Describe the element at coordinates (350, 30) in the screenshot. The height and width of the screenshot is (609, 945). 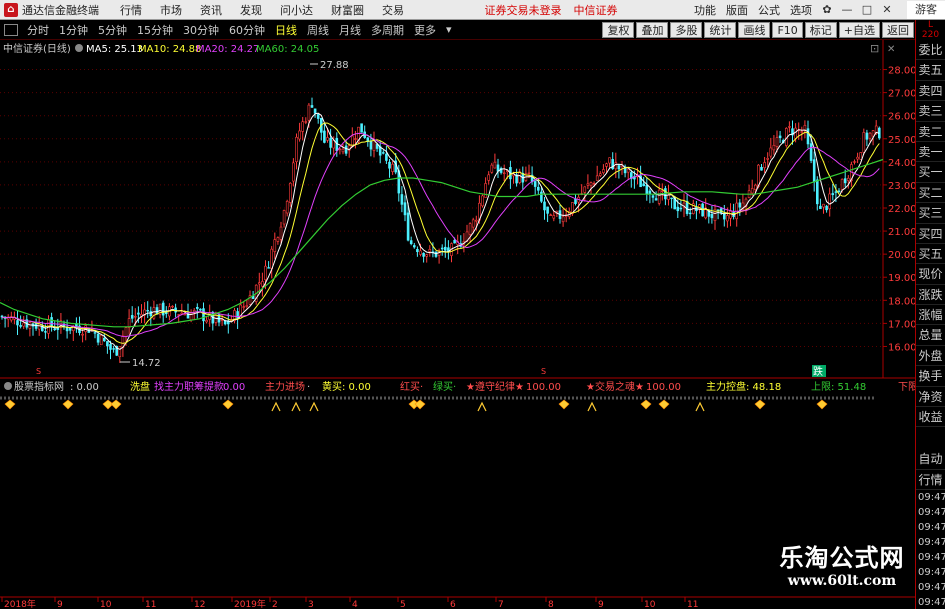
I see `period-tab-monthly: 月线` at that location.